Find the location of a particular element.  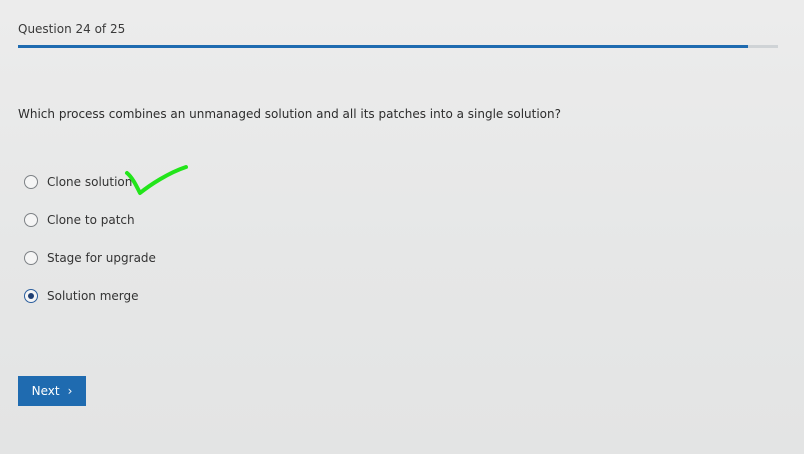

chevron-right-icon: › is located at coordinates (70, 391).